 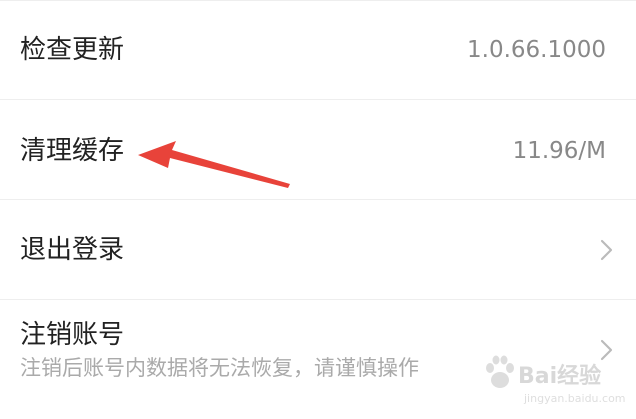 What do you see at coordinates (536, 50) in the screenshot?
I see `app-version-value: 1.0.66.1000` at bounding box center [536, 50].